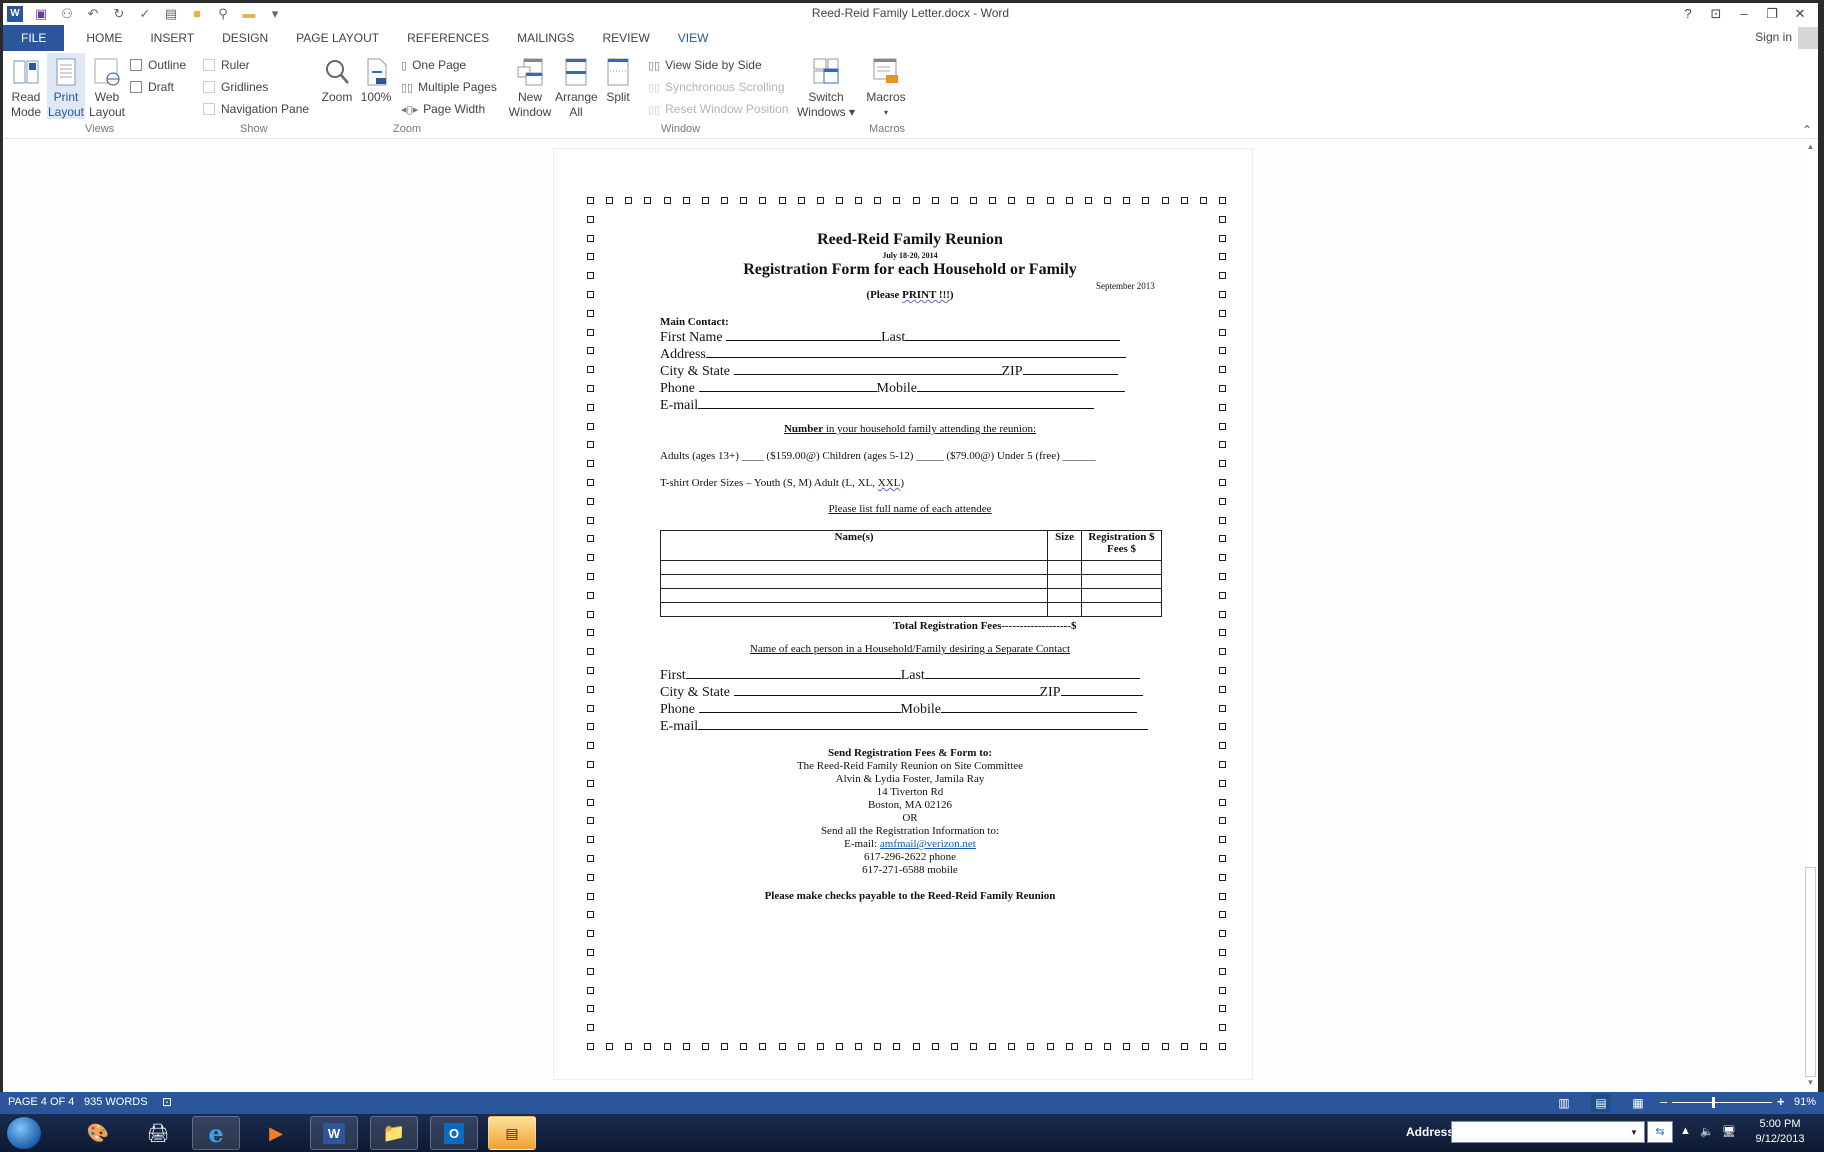 This screenshot has height=1152, width=1824. I want to click on first-name-field: First Name Last, so click(890, 337).